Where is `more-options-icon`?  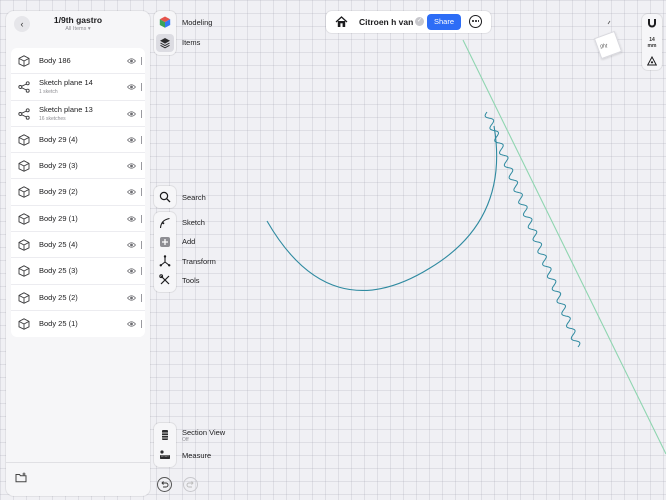 more-options-icon is located at coordinates (475, 21).